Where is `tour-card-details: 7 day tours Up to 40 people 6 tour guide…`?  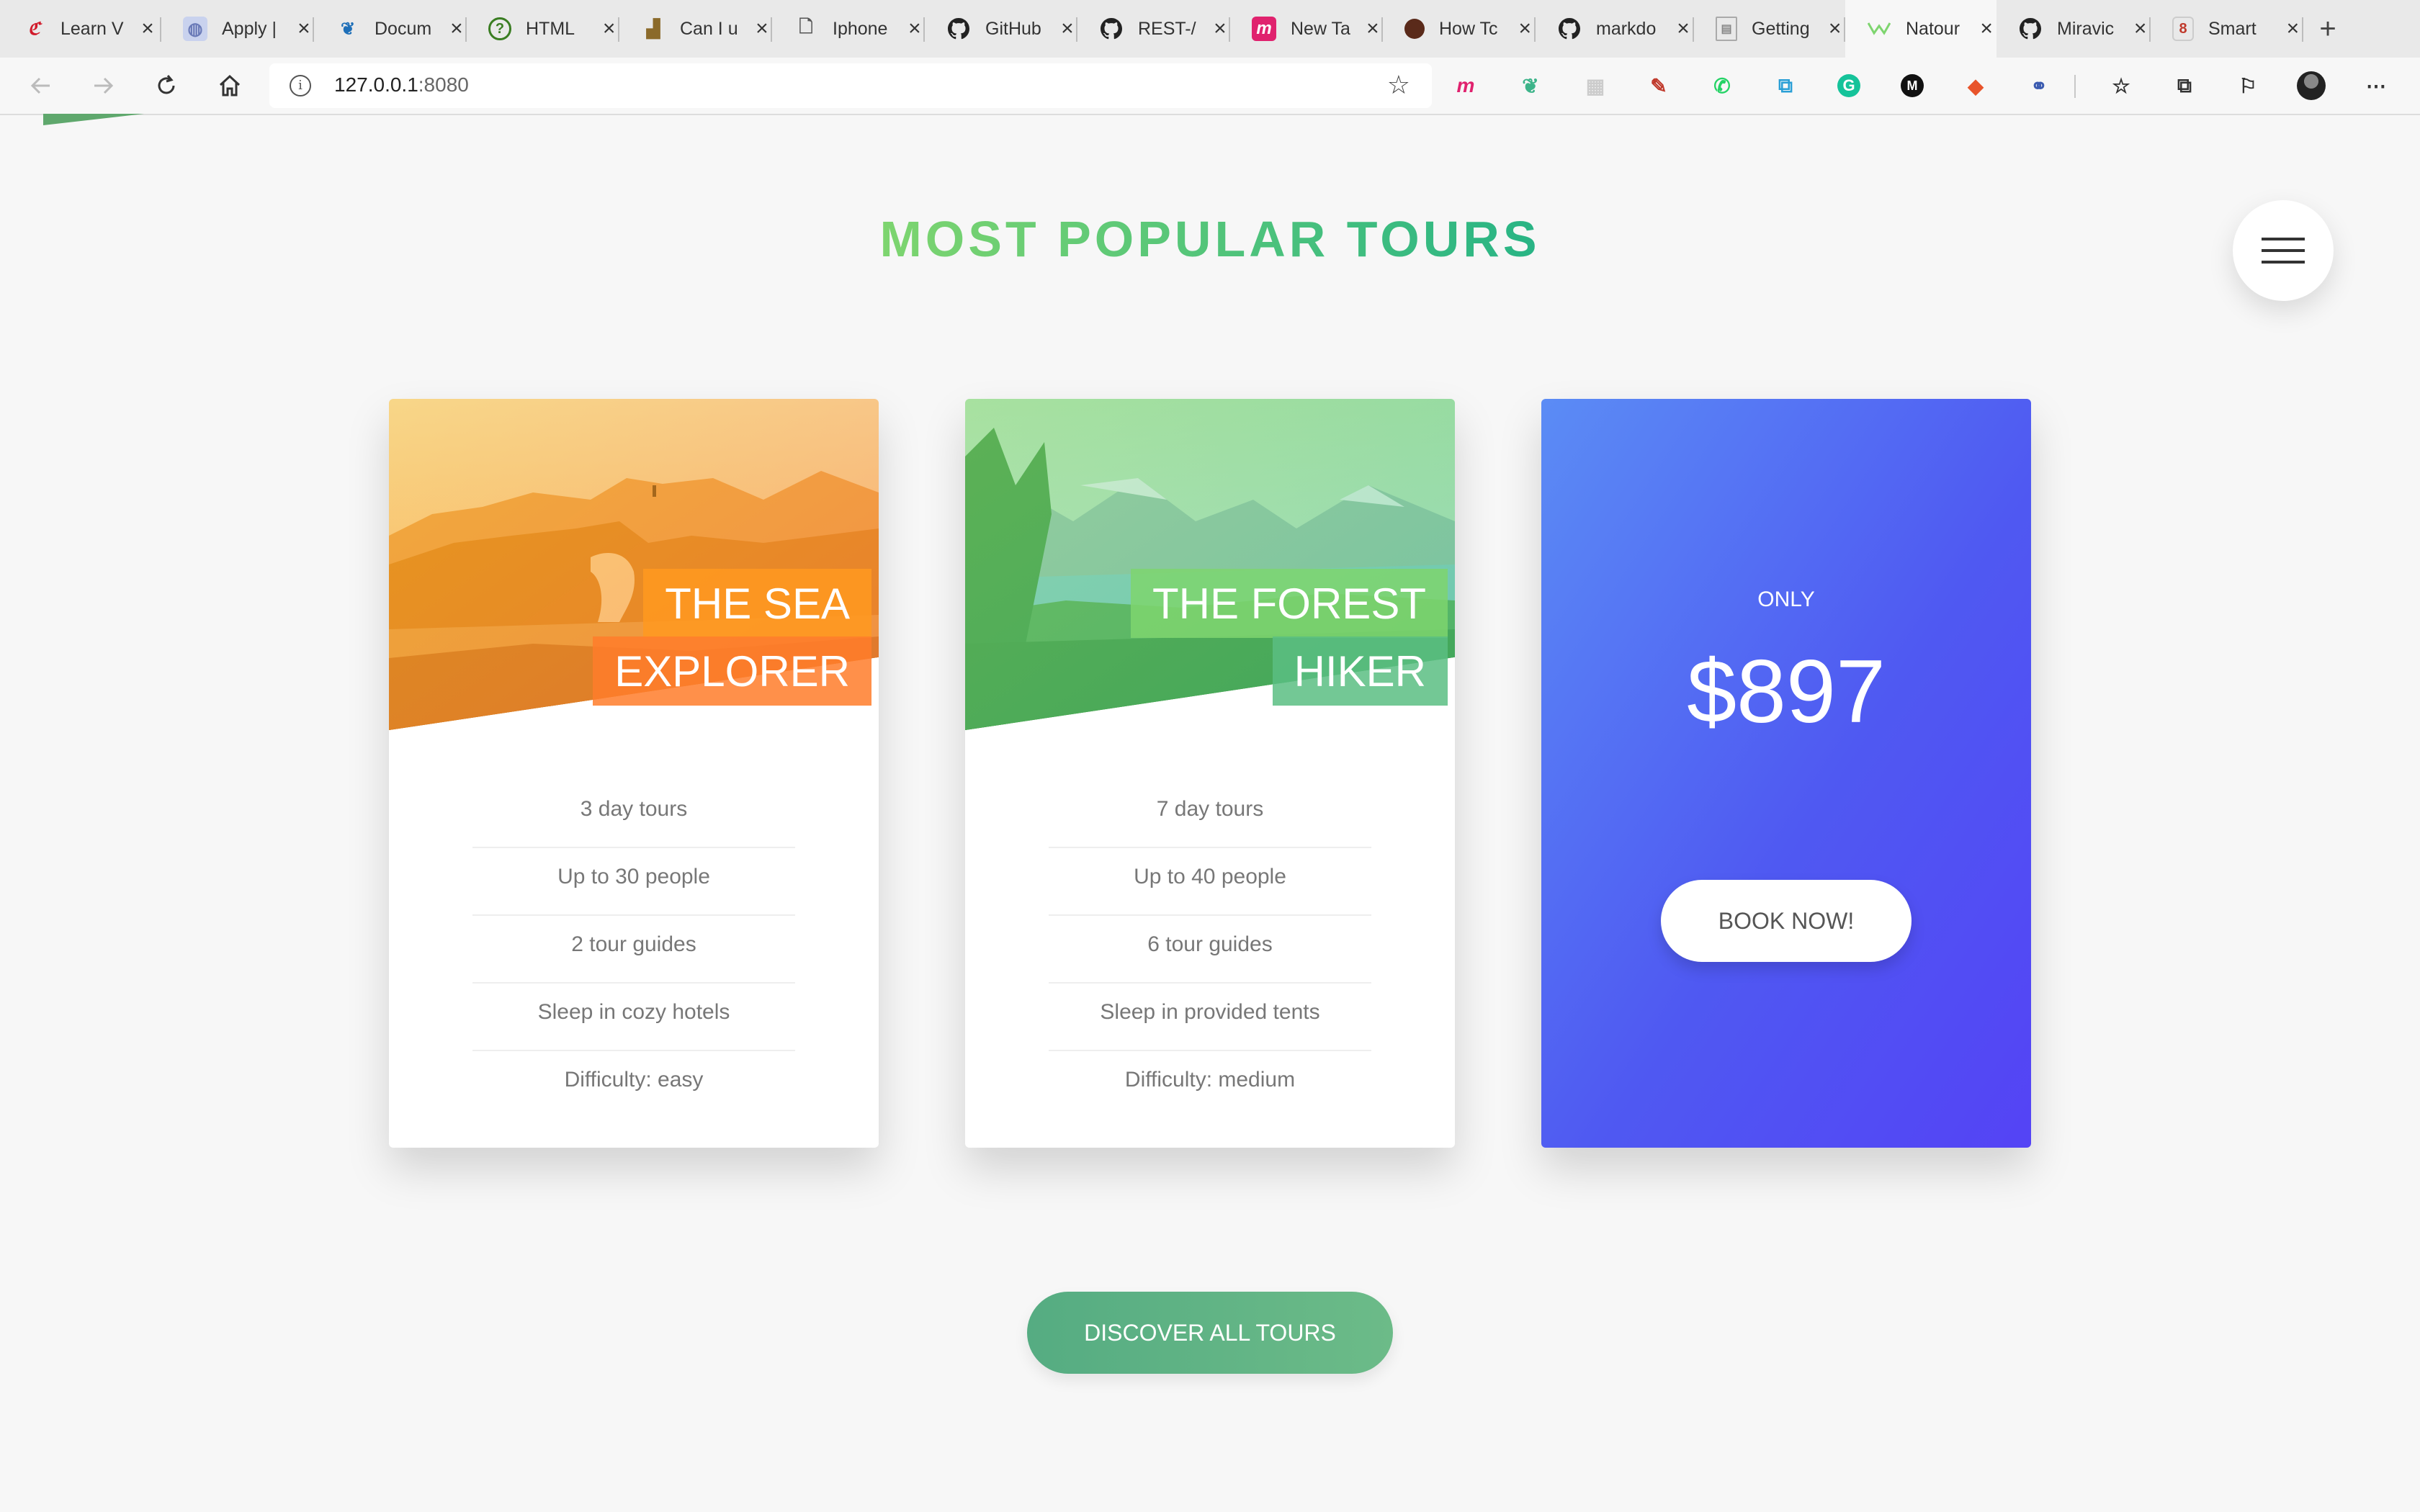 tour-card-details: 7 day tours Up to 40 people 6 tour guide… is located at coordinates (1210, 948).